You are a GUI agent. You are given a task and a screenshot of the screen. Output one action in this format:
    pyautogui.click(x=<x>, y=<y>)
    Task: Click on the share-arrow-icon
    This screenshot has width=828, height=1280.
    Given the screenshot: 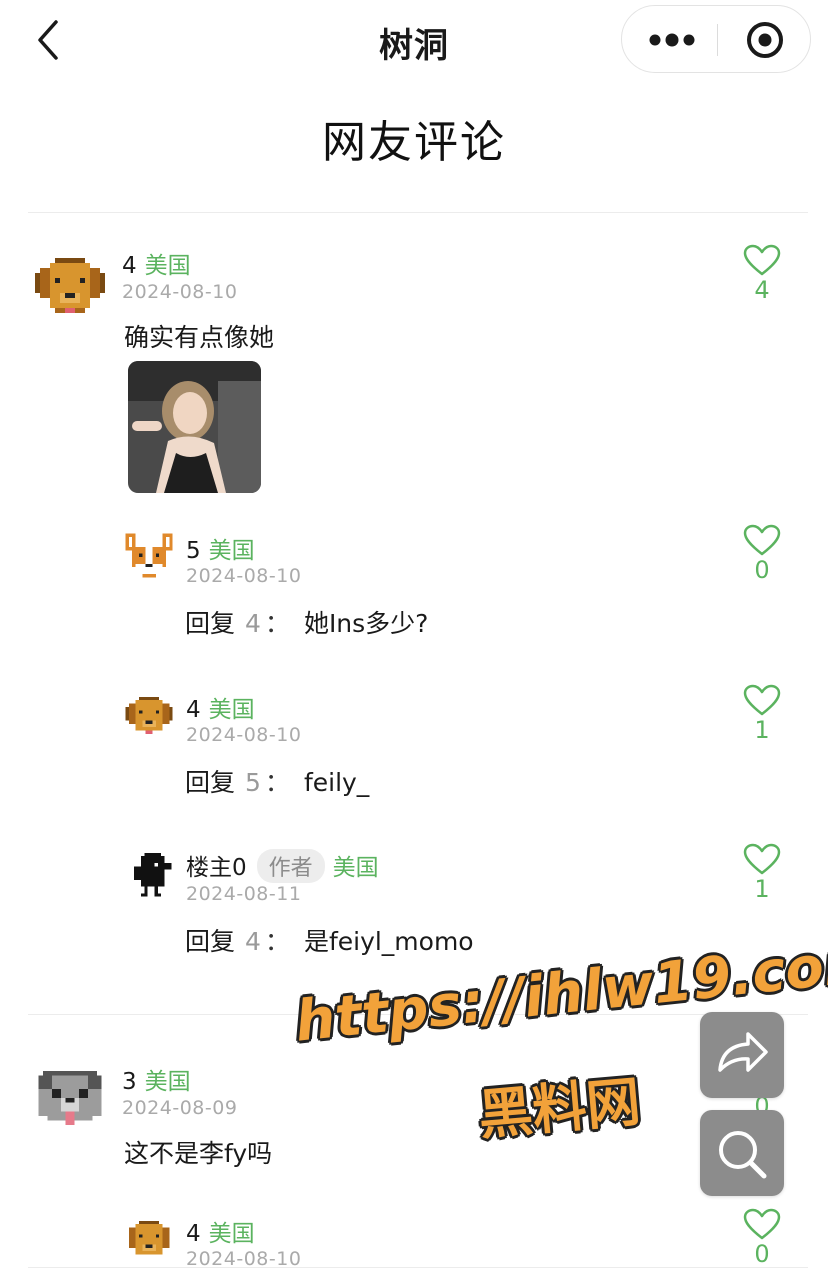 What is the action you would take?
    pyautogui.click(x=743, y=1052)
    